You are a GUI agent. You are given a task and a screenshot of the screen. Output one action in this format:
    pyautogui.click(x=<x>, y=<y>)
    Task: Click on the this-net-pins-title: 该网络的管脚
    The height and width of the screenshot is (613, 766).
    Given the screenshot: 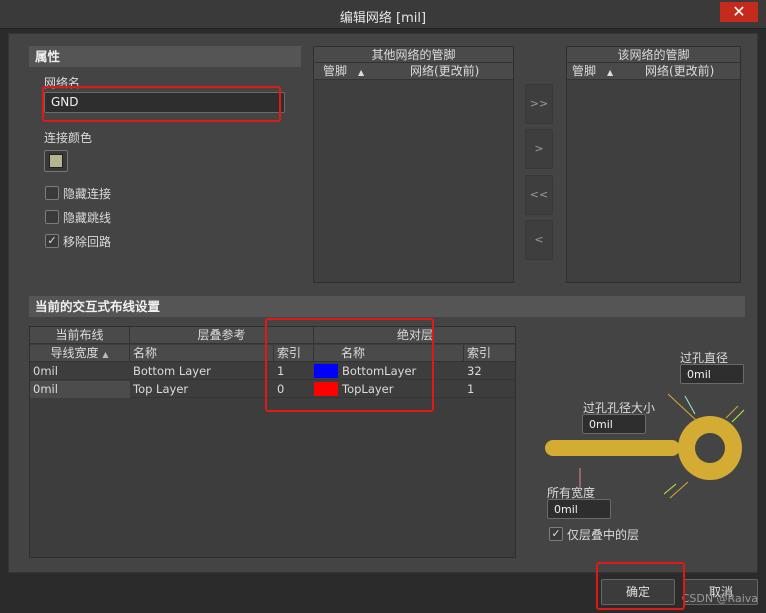 What is the action you would take?
    pyautogui.click(x=653, y=55)
    